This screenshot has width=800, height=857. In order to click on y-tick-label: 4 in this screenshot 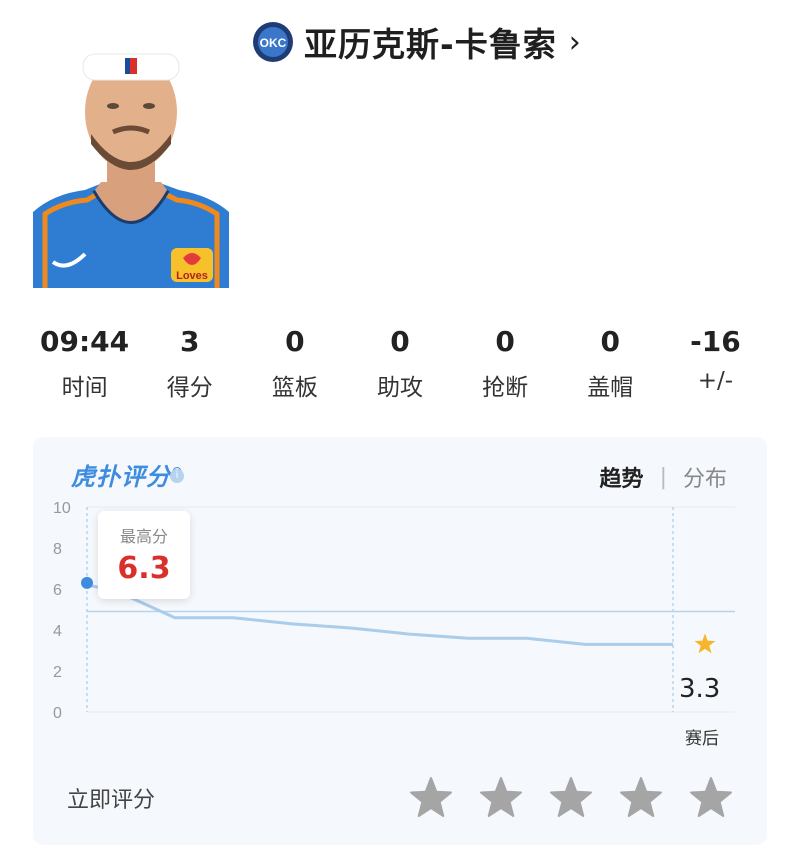, I will do `click(57, 631)`.